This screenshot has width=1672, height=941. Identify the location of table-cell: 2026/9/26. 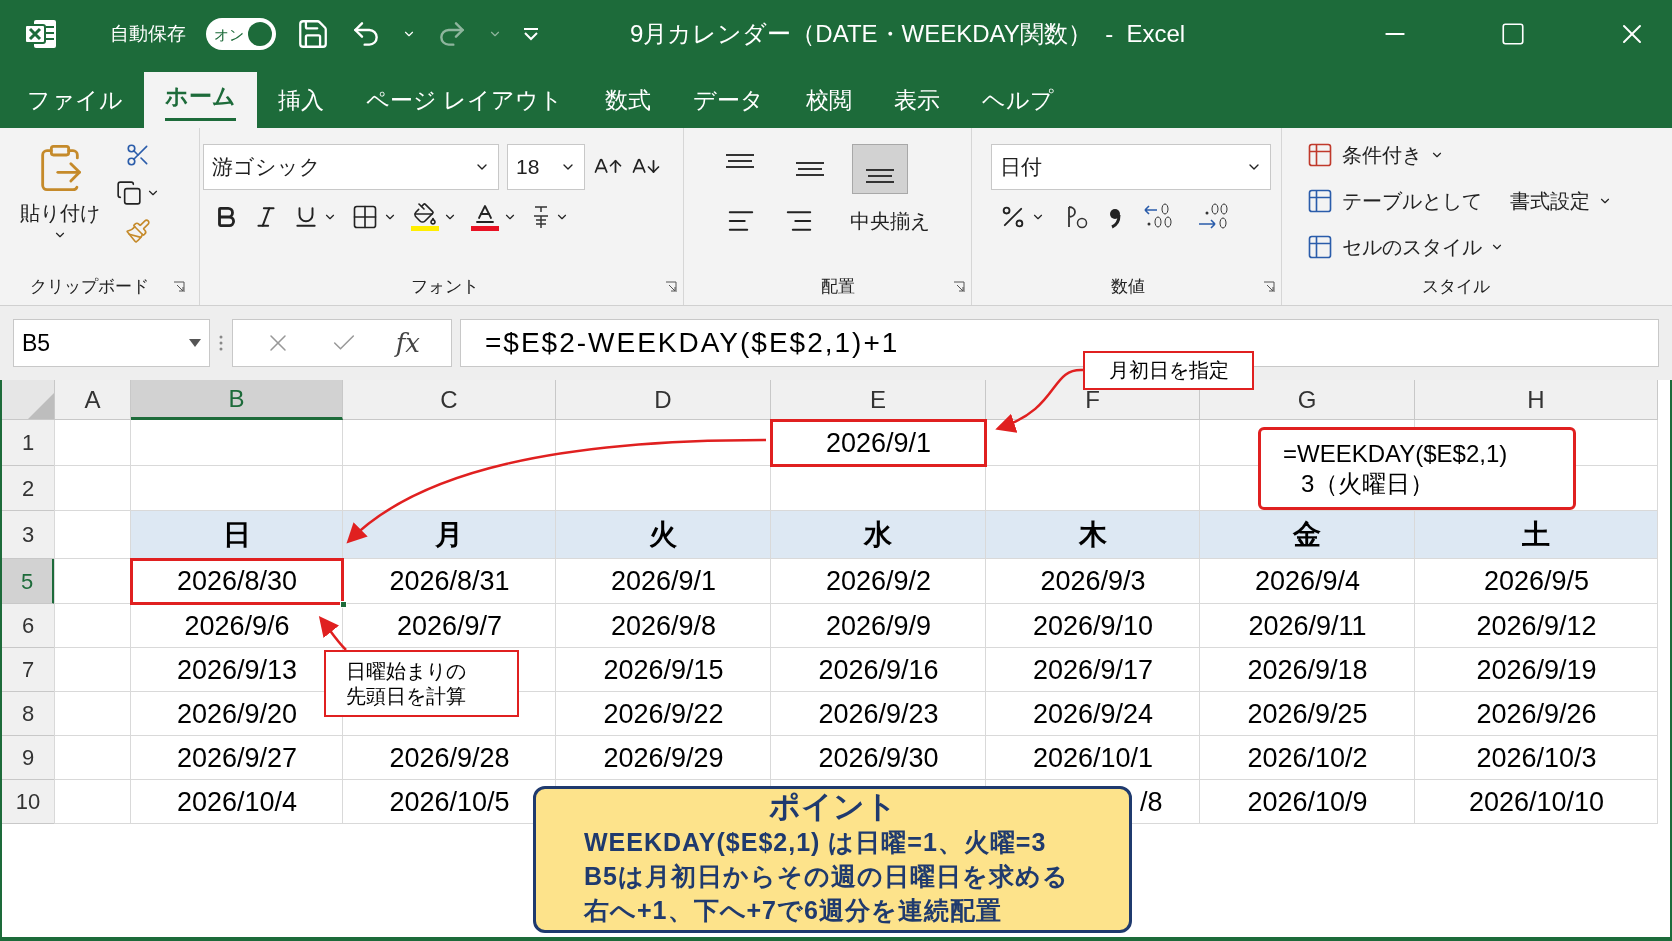
(1536, 714).